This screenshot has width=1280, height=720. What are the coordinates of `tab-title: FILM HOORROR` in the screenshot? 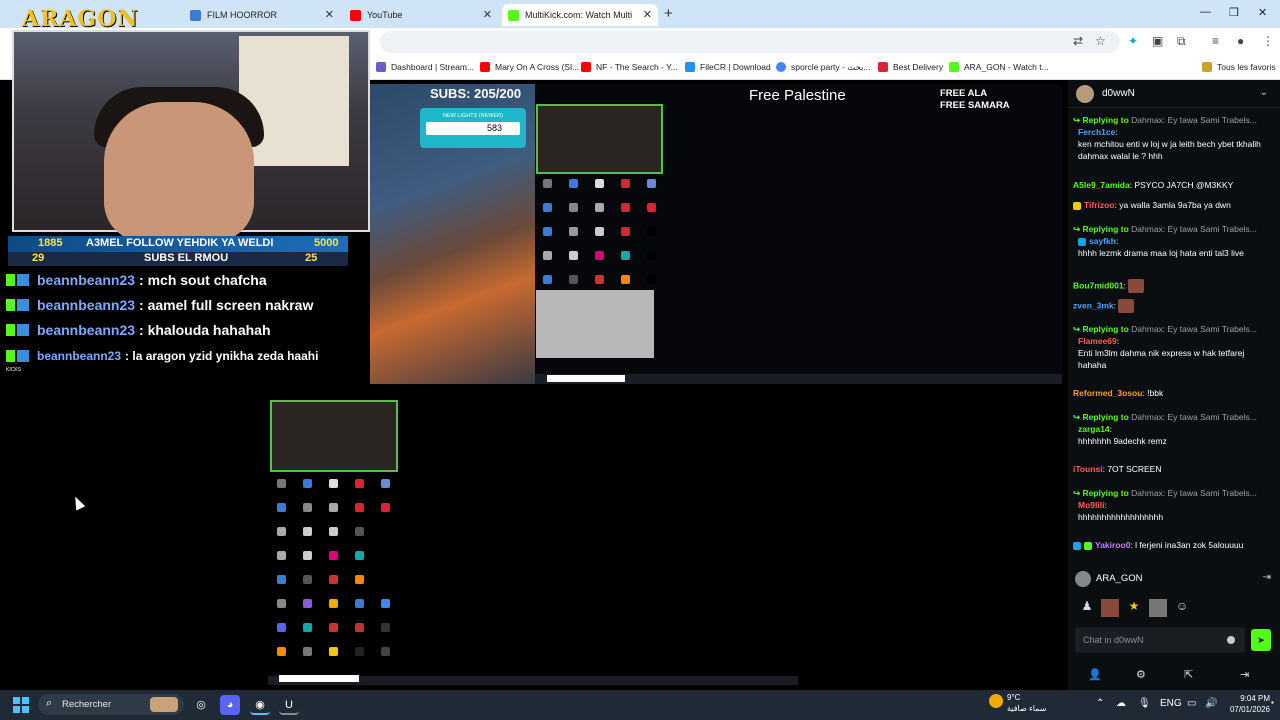 It's located at (242, 15).